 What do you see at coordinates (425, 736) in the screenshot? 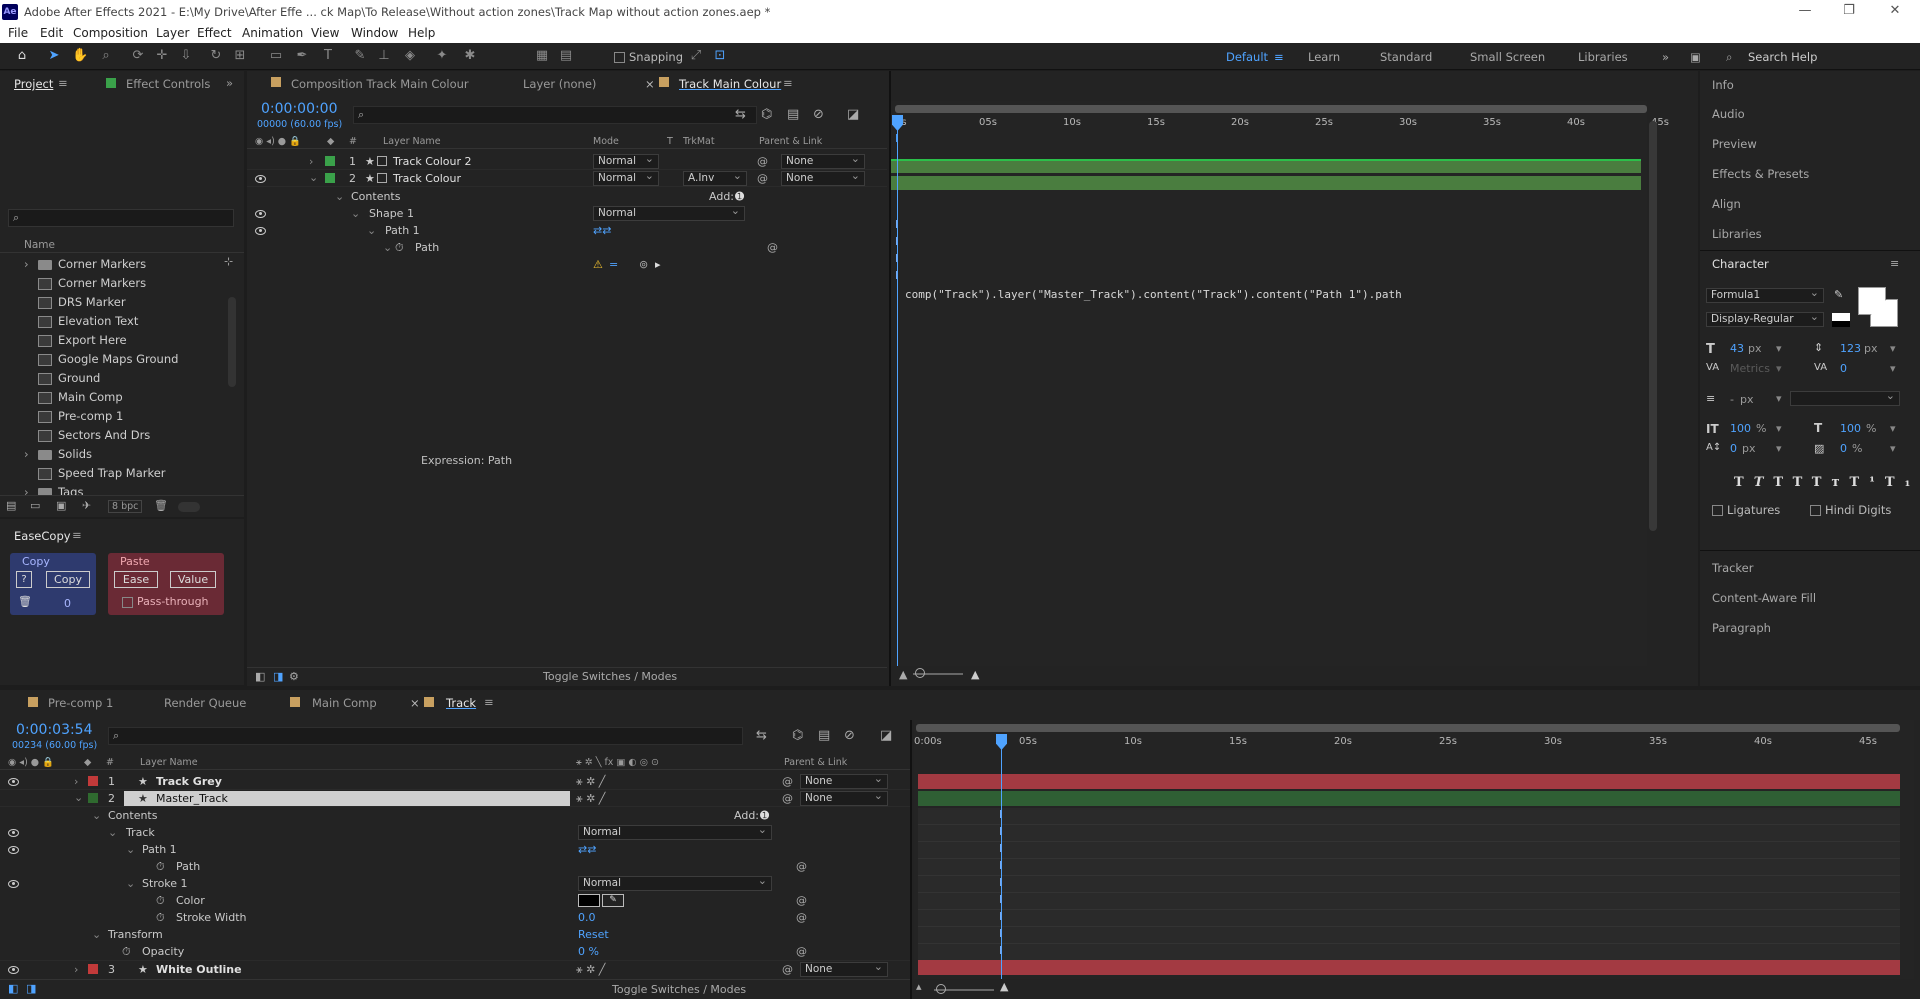
I see `layer-search-input: ⌕` at bounding box center [425, 736].